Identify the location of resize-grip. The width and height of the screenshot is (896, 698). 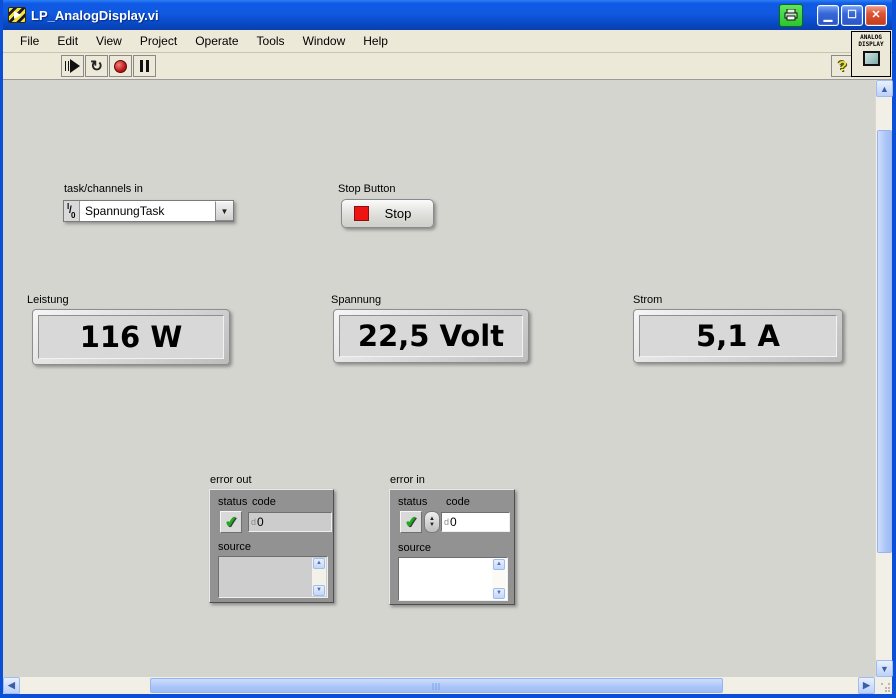
(883, 685).